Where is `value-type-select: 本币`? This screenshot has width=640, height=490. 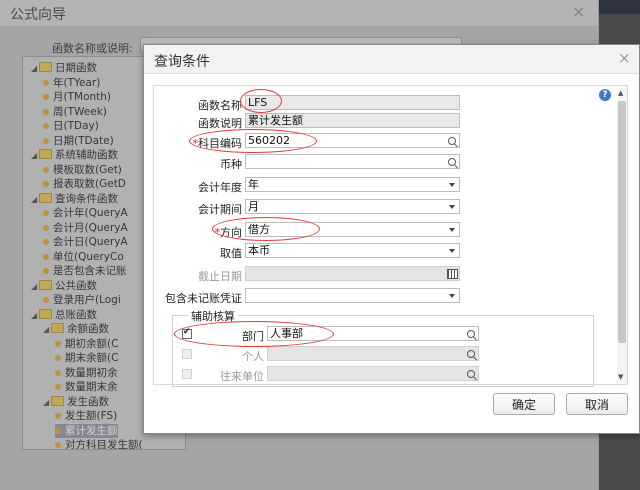
value-type-select: 本币 is located at coordinates (352, 250).